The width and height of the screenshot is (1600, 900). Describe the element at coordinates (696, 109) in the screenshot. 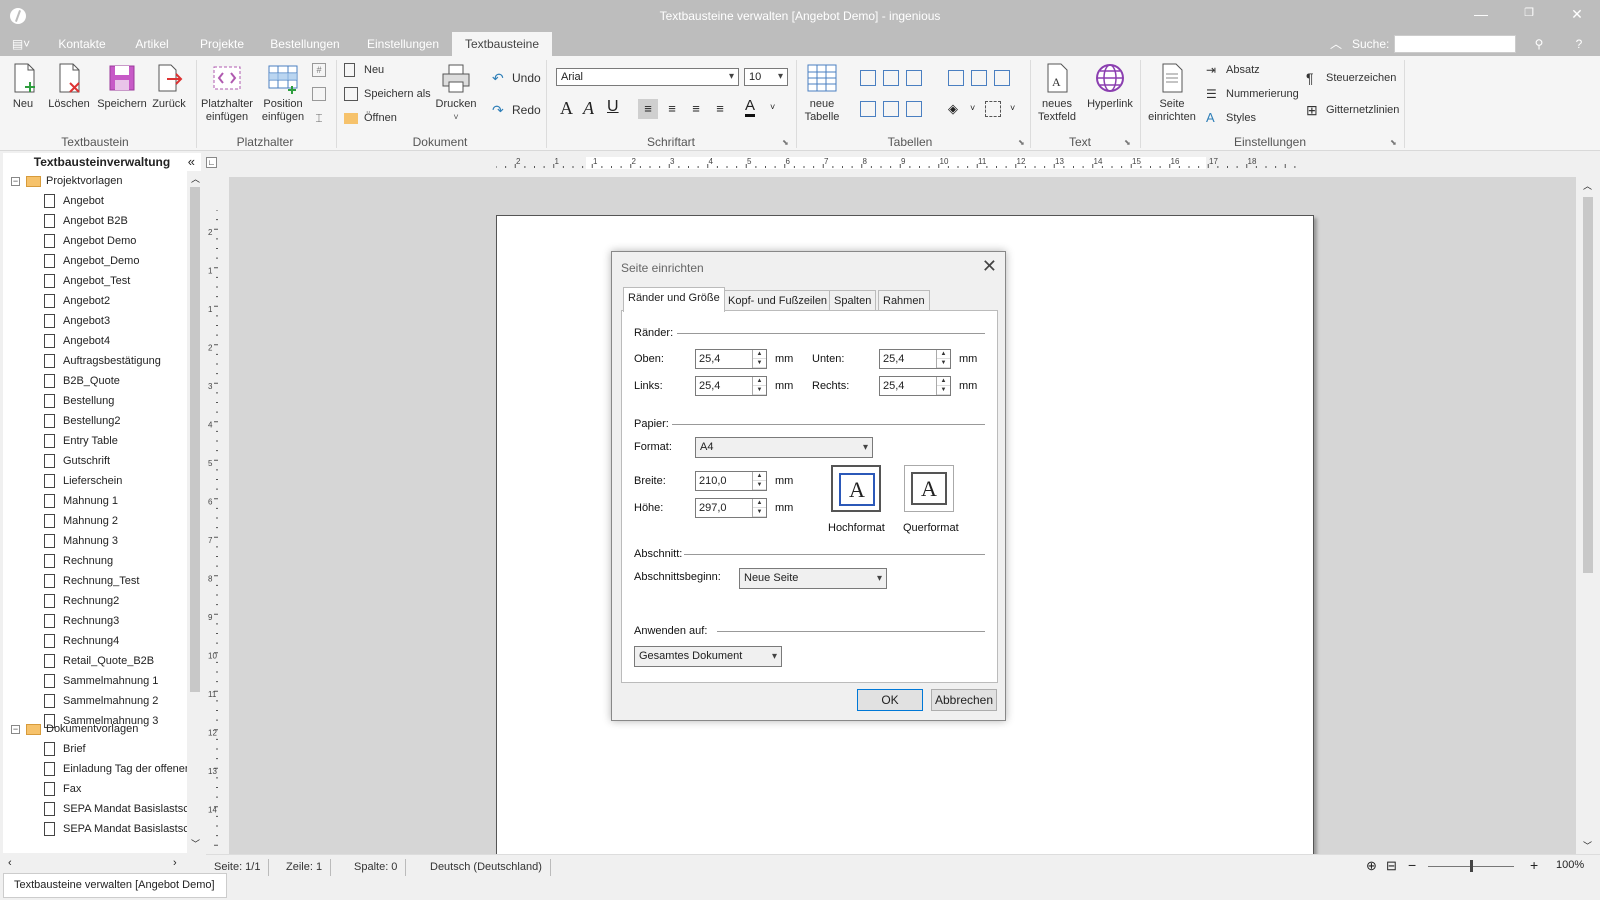

I see `align-right-icon: ≡` at that location.